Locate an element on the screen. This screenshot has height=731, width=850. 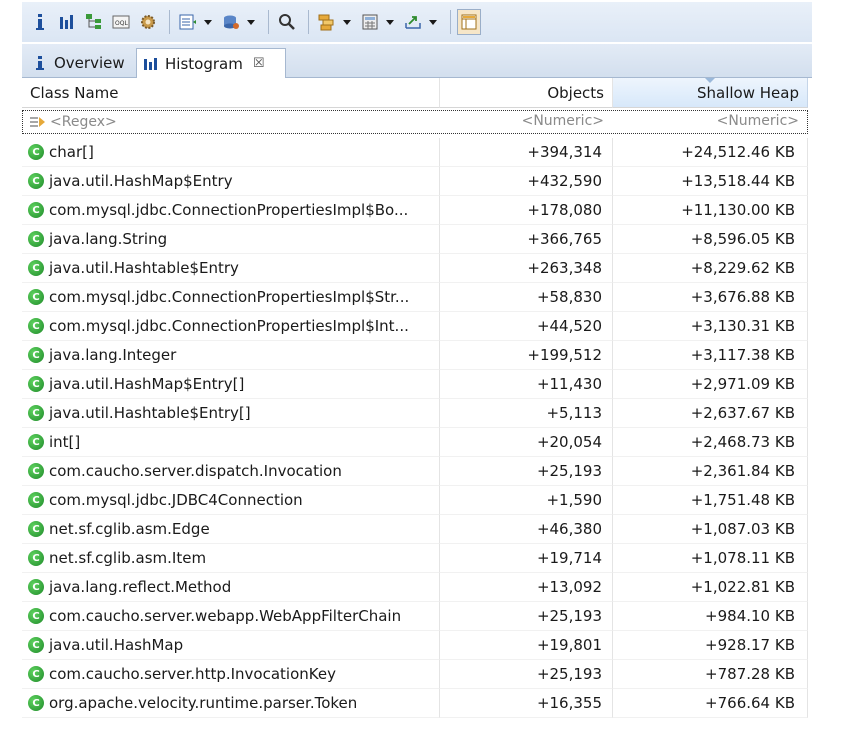
column-header-objects: Objects is located at coordinates (526, 93).